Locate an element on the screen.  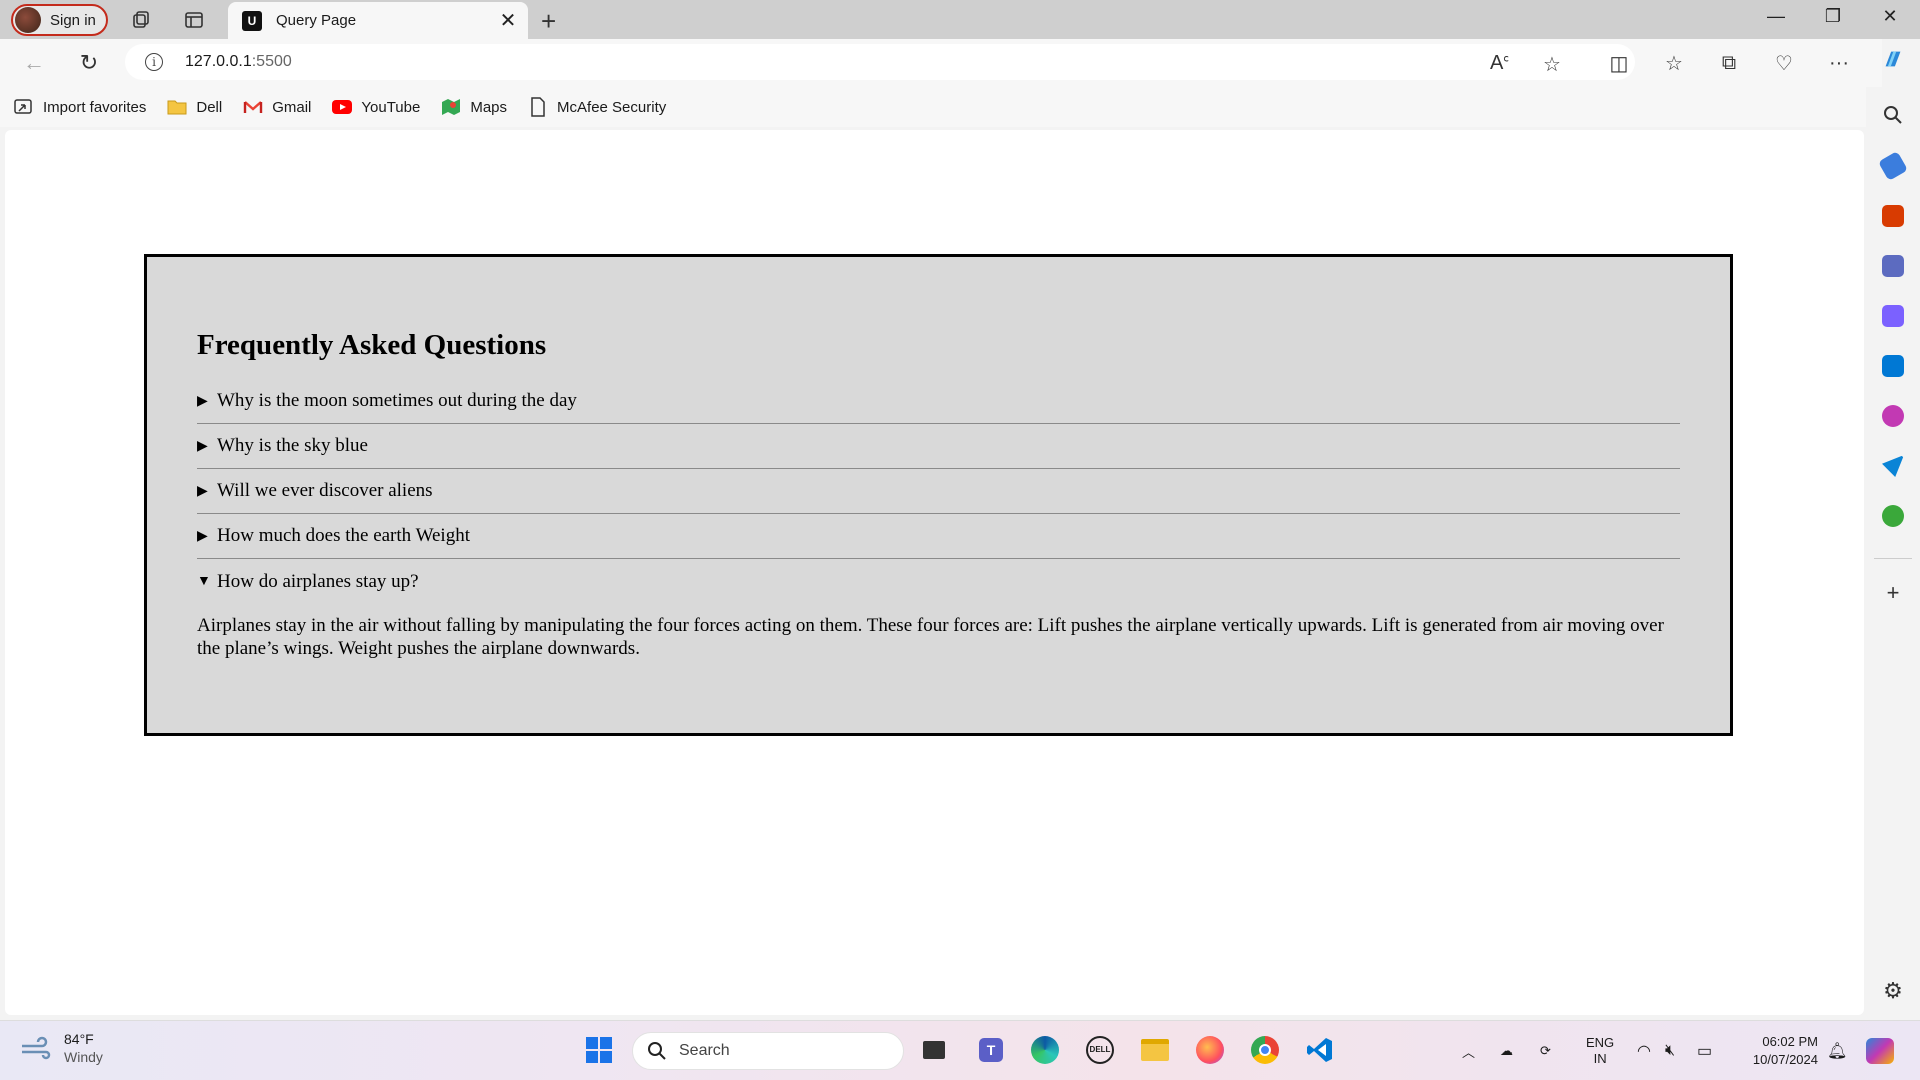
favorite-star-icon: ☆ is located at coordinates (1552, 64).